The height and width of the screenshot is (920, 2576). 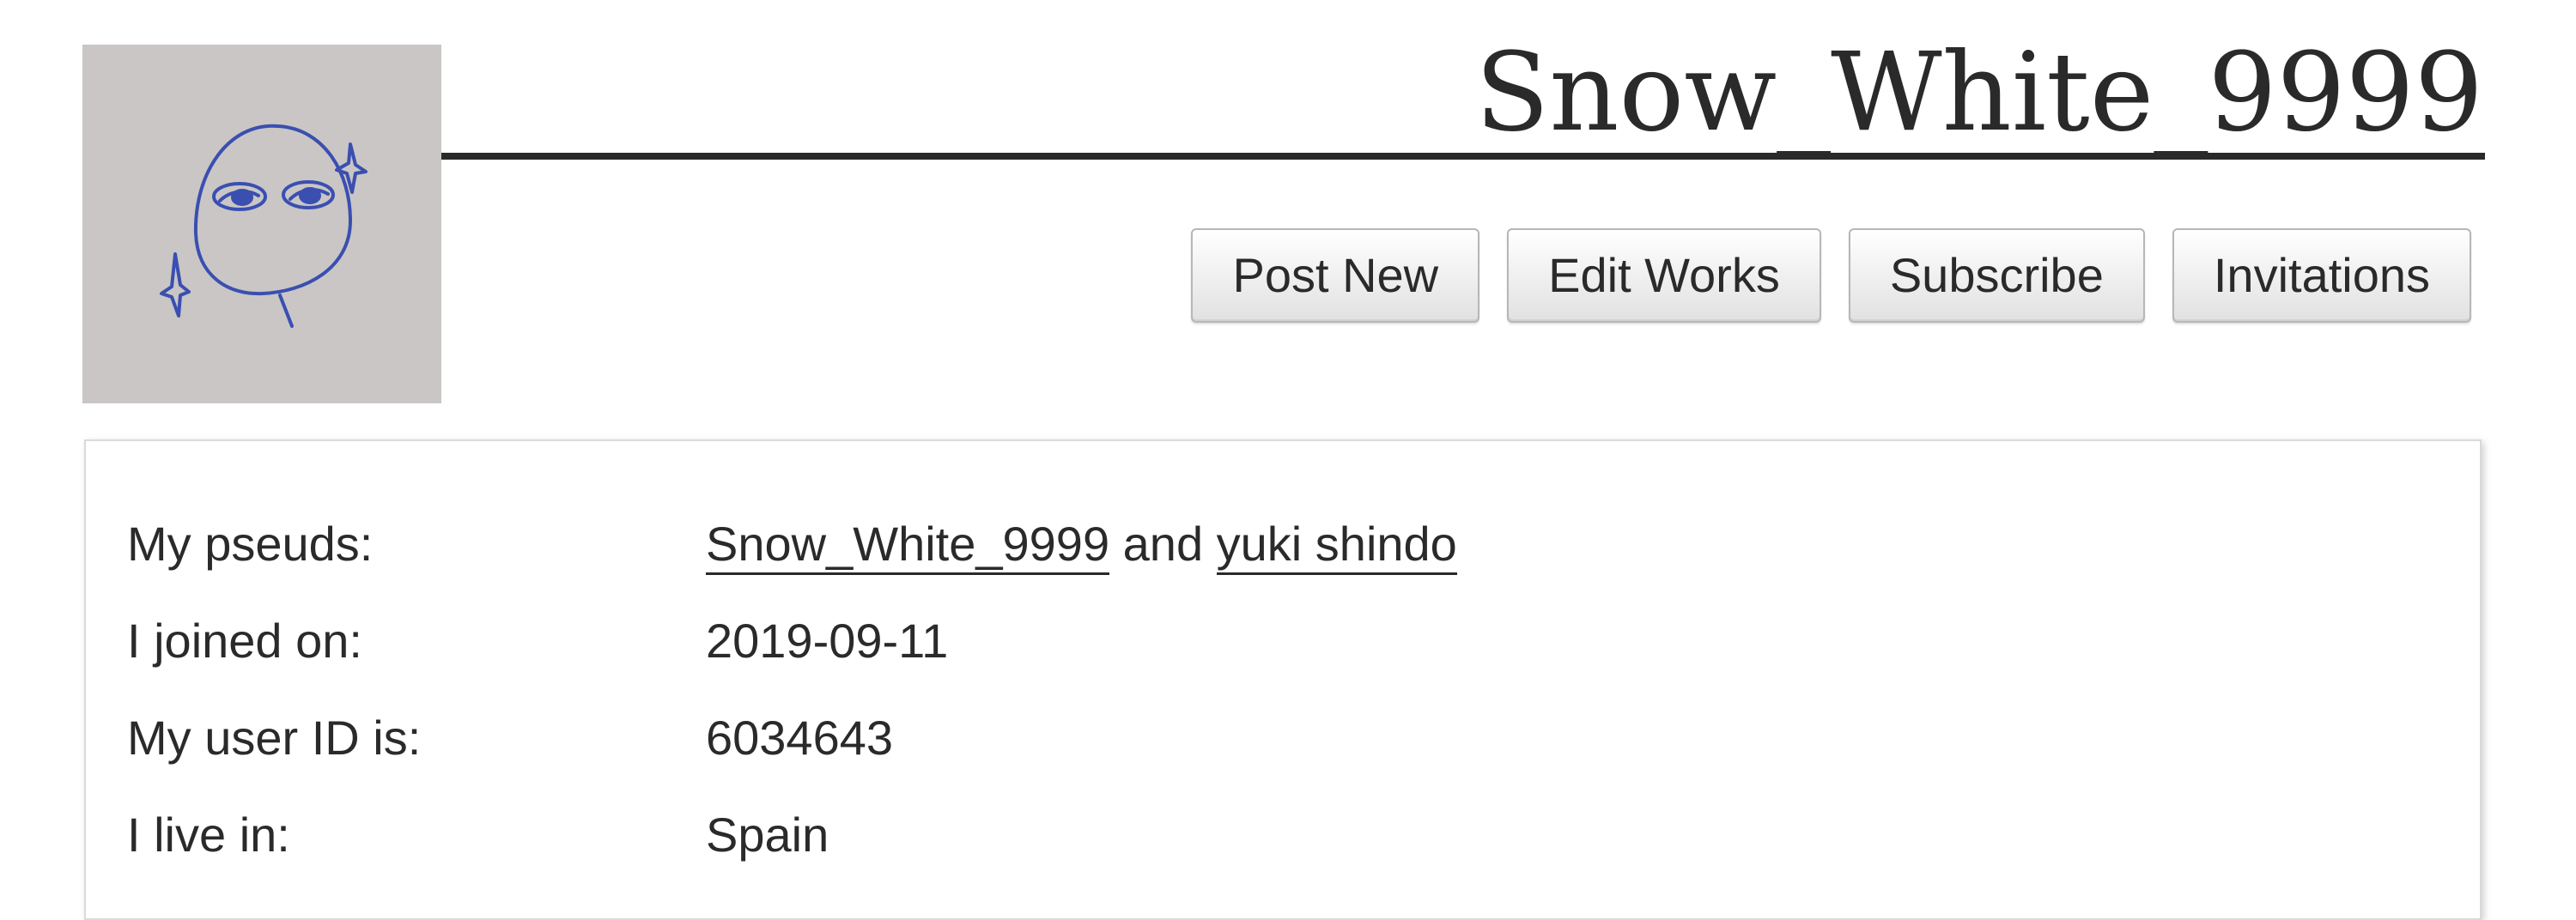 I want to click on profile-username-heading: Snow_White_9999, so click(x=1979, y=92).